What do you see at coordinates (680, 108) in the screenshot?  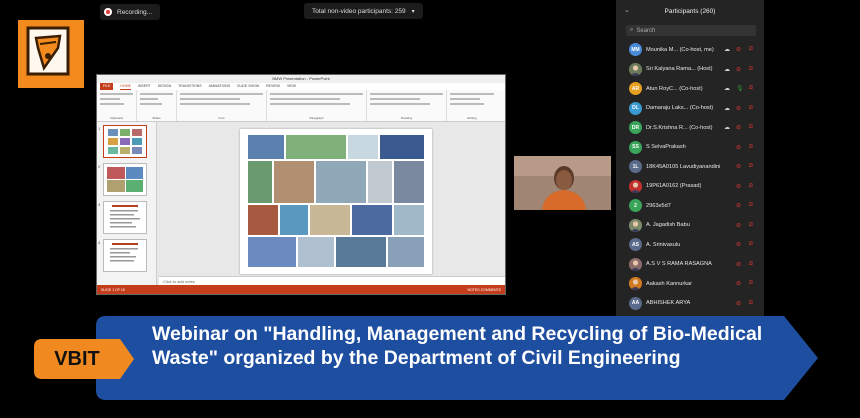 I see `participant-name: Damaraju Laks... (Co-host)` at bounding box center [680, 108].